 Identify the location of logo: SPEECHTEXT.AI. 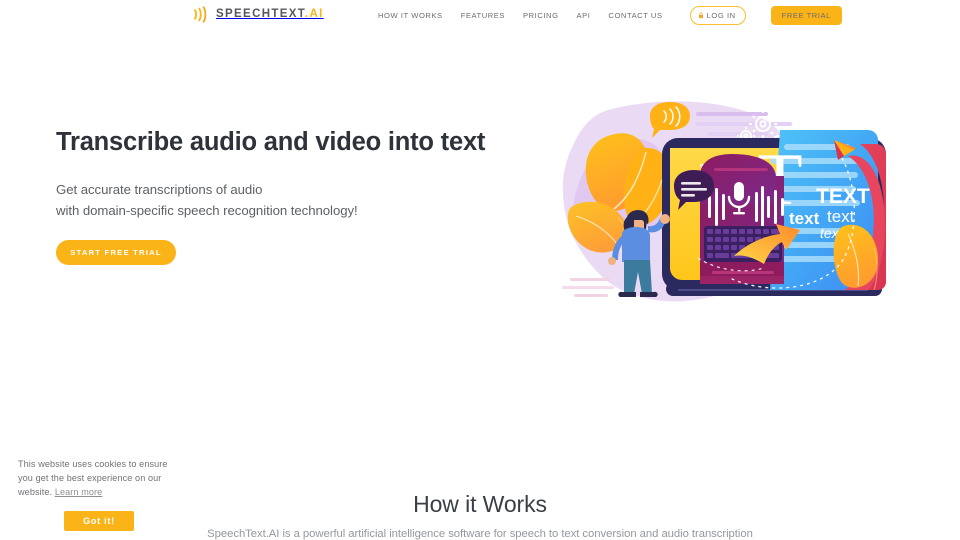
(258, 14).